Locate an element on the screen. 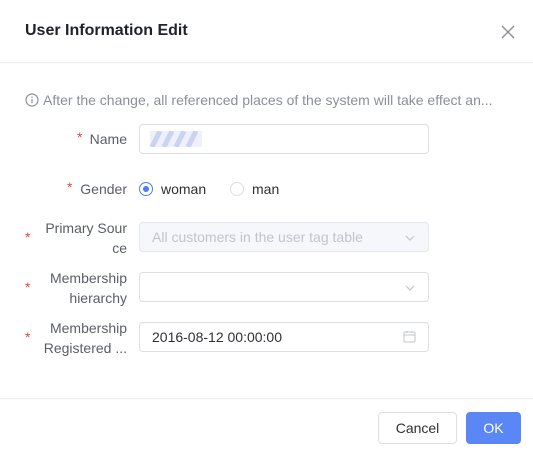  calendar-icon is located at coordinates (409, 339).